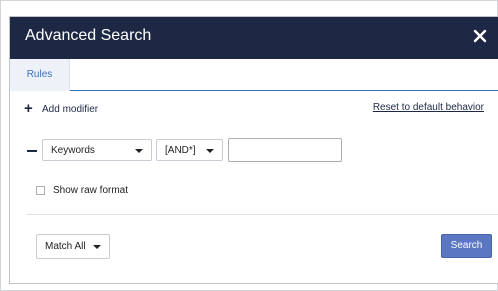 This screenshot has width=498, height=291. Describe the element at coordinates (97, 150) in the screenshot. I see `rule-field-select: Keywords` at that location.